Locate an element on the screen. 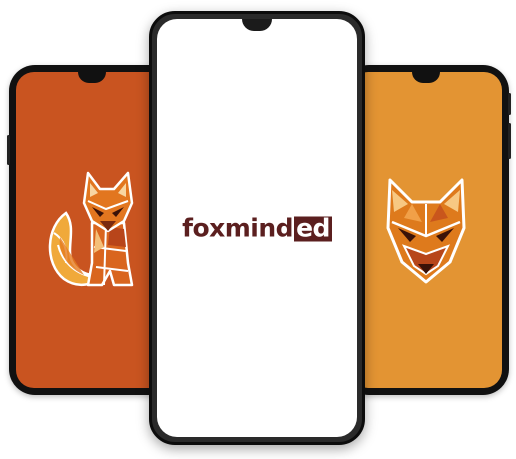 This screenshot has width=516, height=459. phone-right-notch is located at coordinates (426, 77).